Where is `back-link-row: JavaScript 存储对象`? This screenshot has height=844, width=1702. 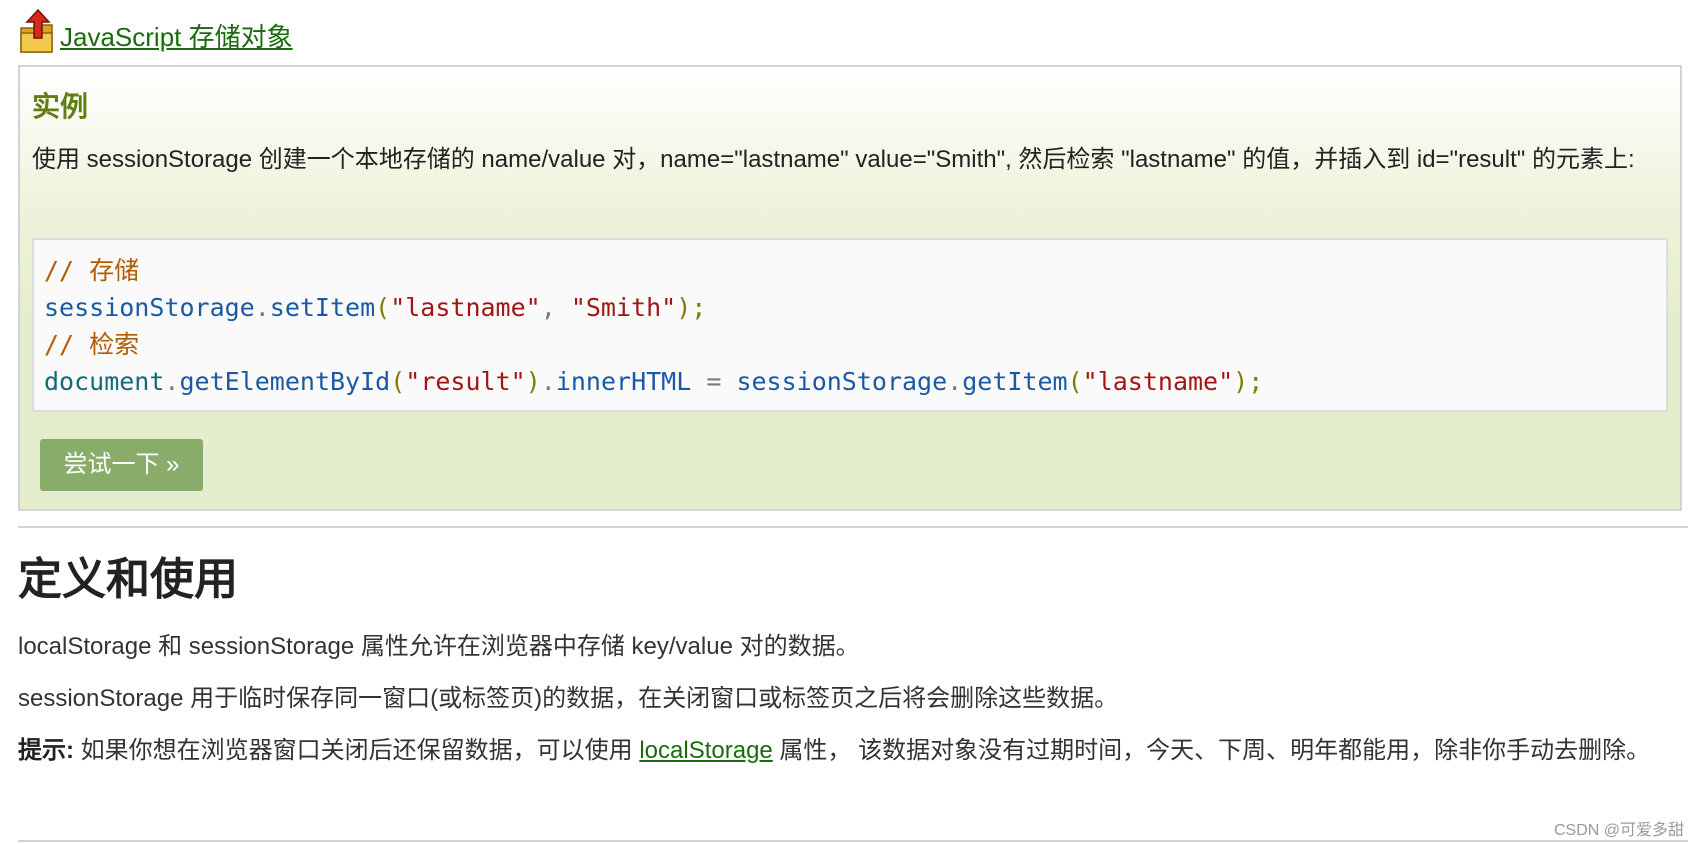 back-link-row: JavaScript 存储对象 is located at coordinates (155, 29).